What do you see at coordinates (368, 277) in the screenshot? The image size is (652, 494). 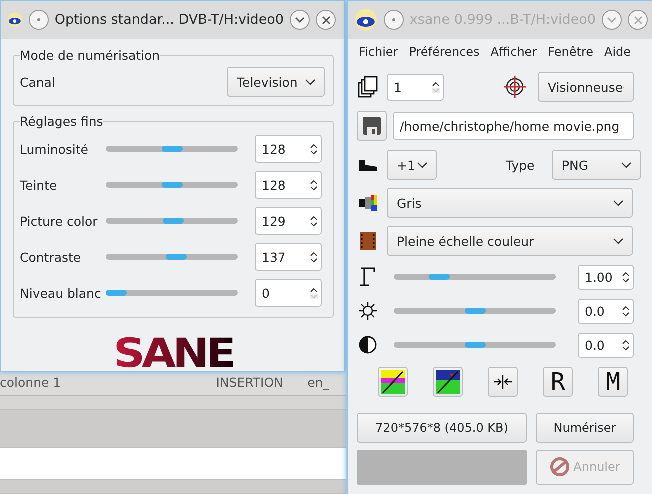 I see `gamma-icon` at bounding box center [368, 277].